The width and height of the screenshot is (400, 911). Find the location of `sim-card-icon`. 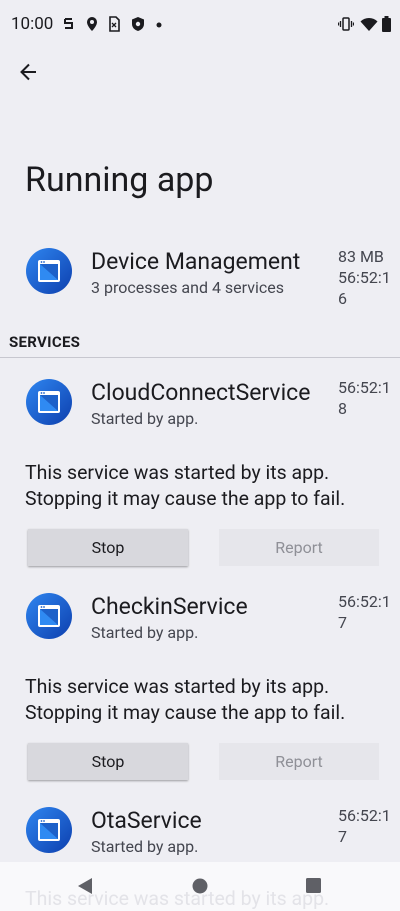

sim-card-icon is located at coordinates (114, 24).